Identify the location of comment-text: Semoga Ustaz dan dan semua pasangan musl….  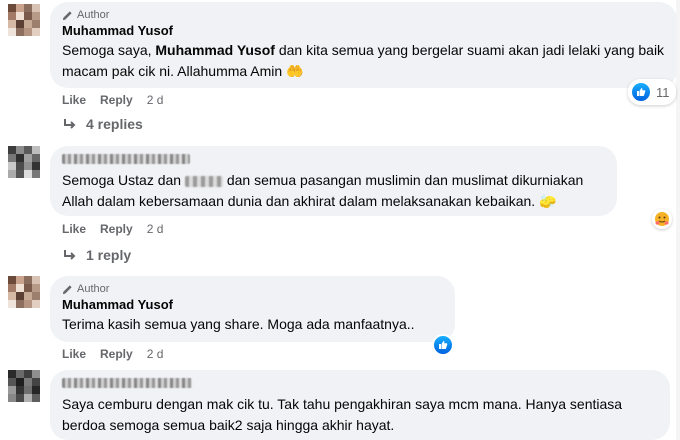
(323, 190).